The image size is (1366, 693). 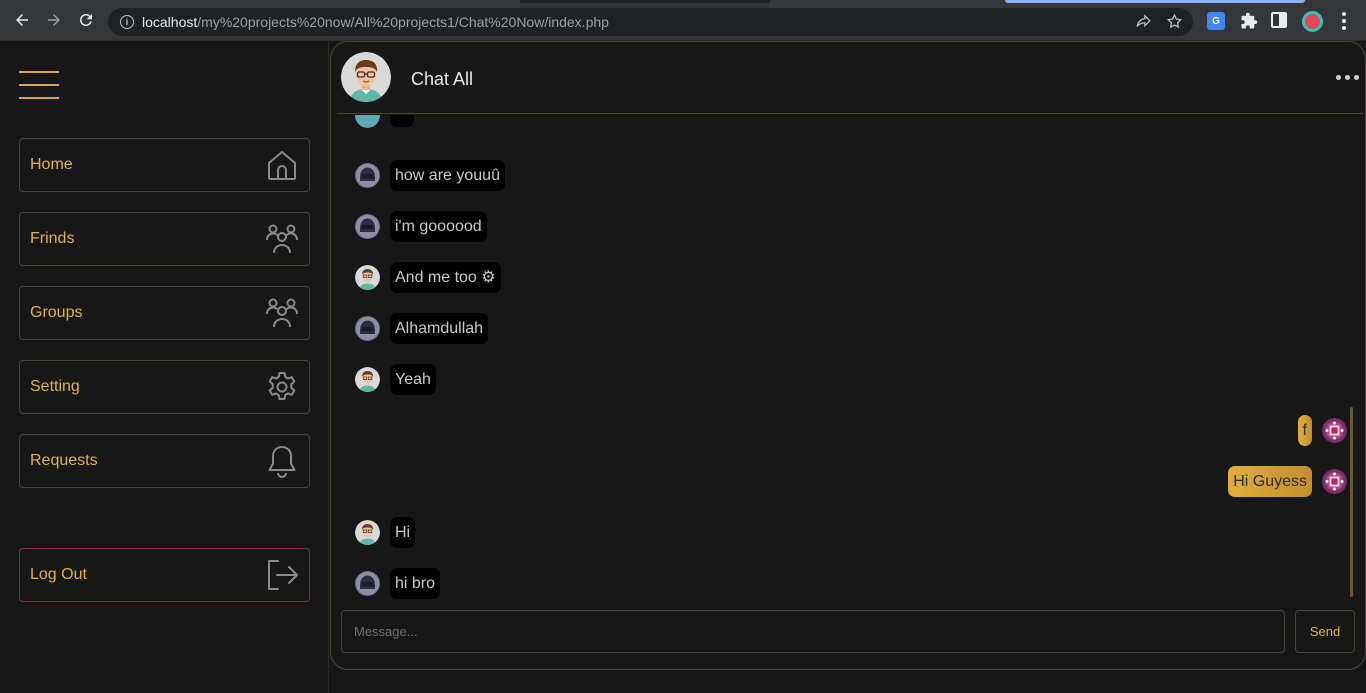 I want to click on back-icon, so click(x=22, y=20).